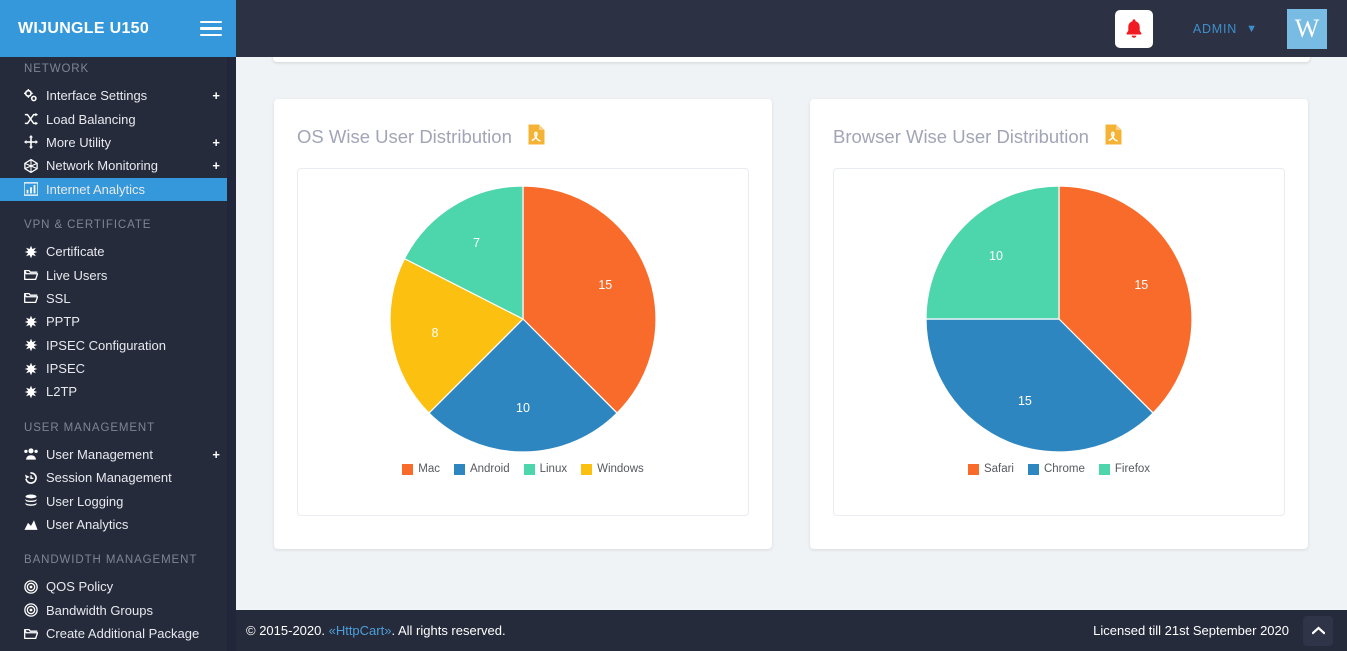  Describe the element at coordinates (1064, 469) in the screenshot. I see `legend-label: Chrome` at that location.